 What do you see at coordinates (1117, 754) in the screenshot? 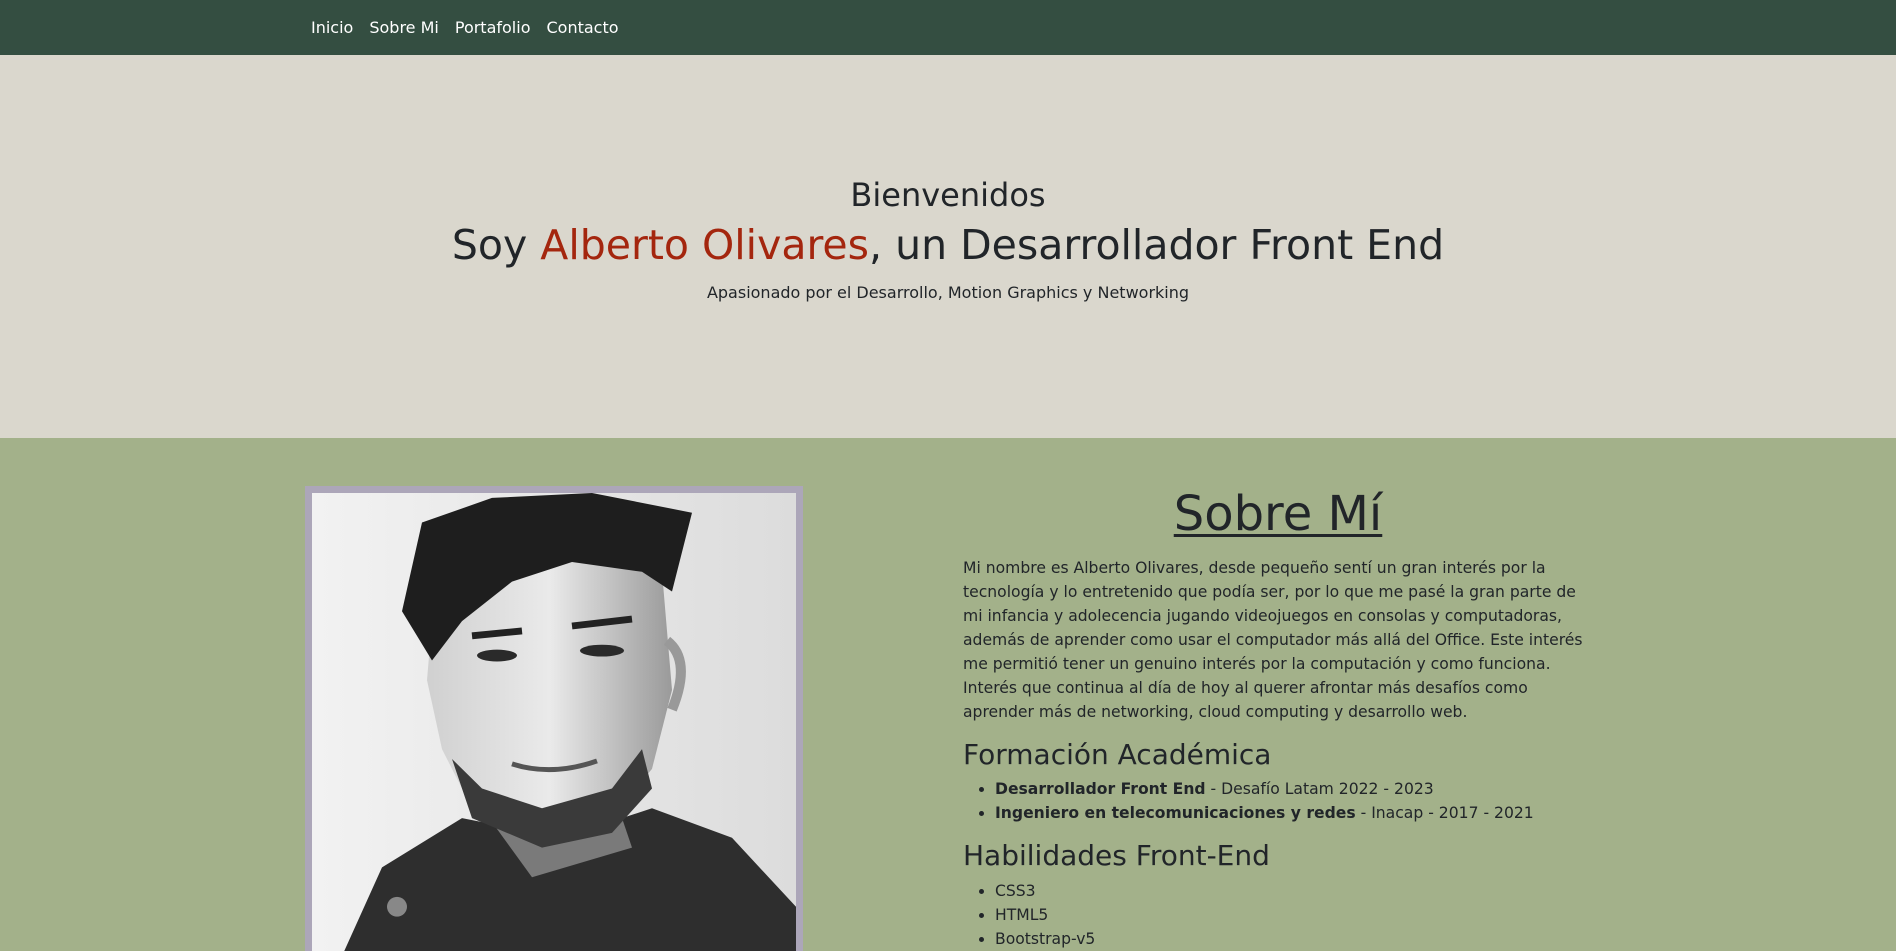
I see `education-heading: Formación Académica` at bounding box center [1117, 754].